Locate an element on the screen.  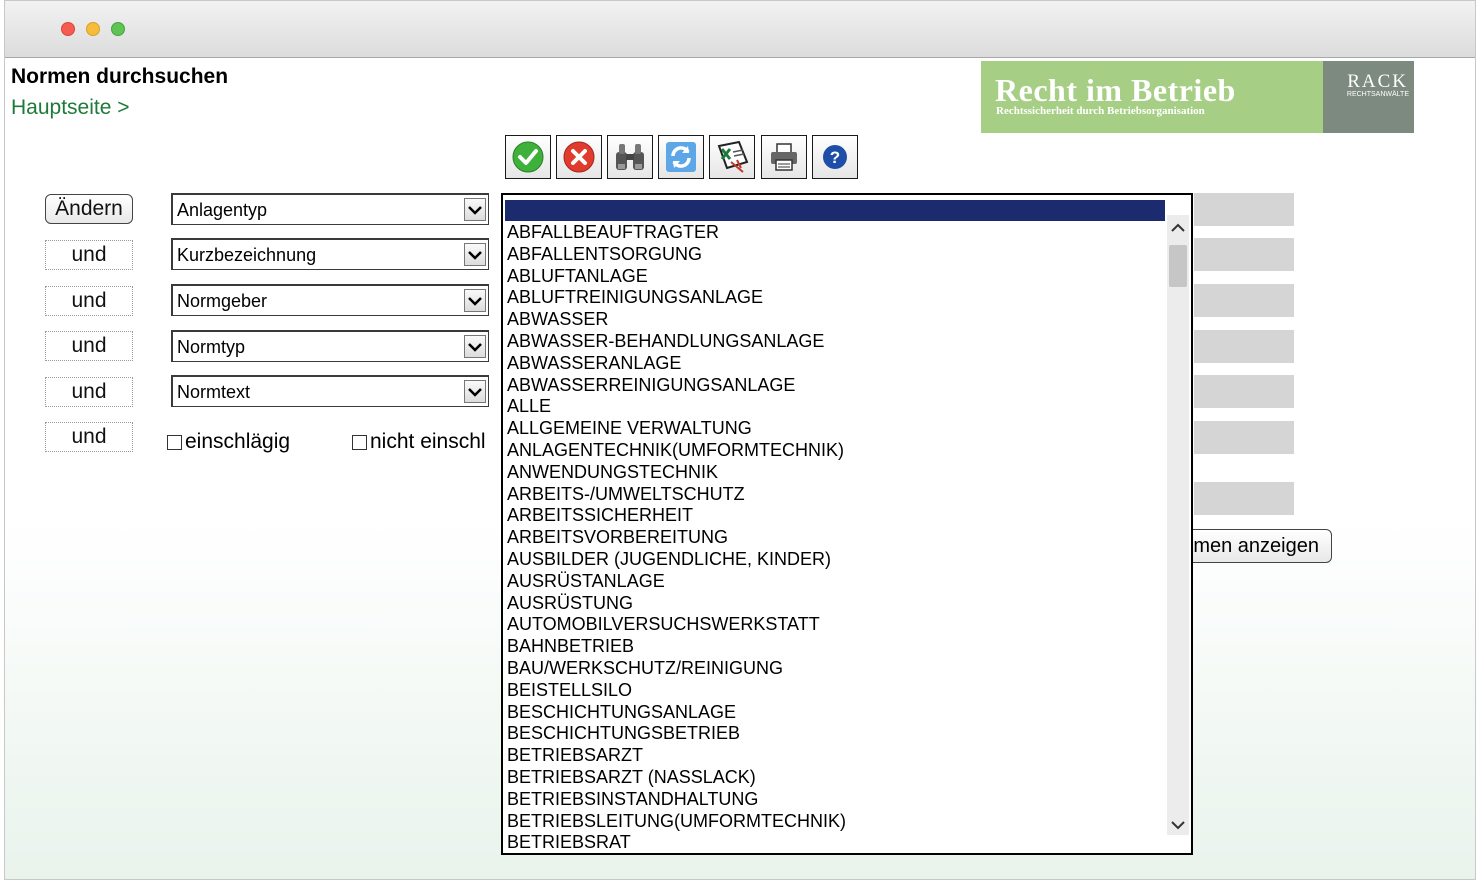
field-select-4: Normtyp is located at coordinates (330, 346).